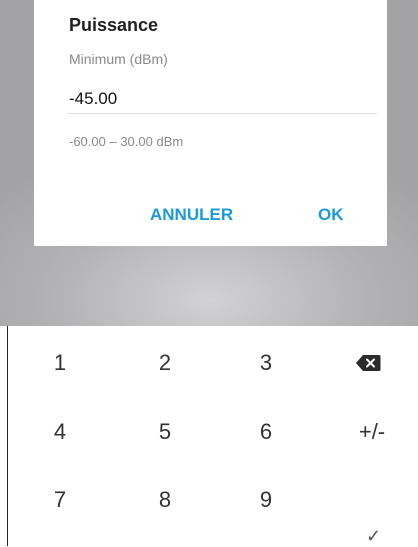 This screenshot has width=418, height=547. Describe the element at coordinates (191, 215) in the screenshot. I see `cancel-button: ANNULER` at that location.